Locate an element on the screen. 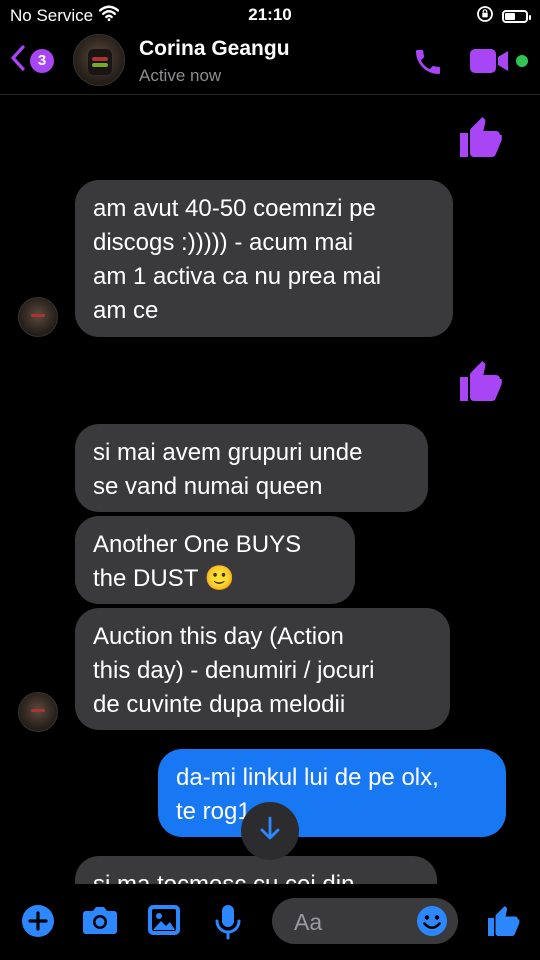  camera-icon is located at coordinates (100, 923).